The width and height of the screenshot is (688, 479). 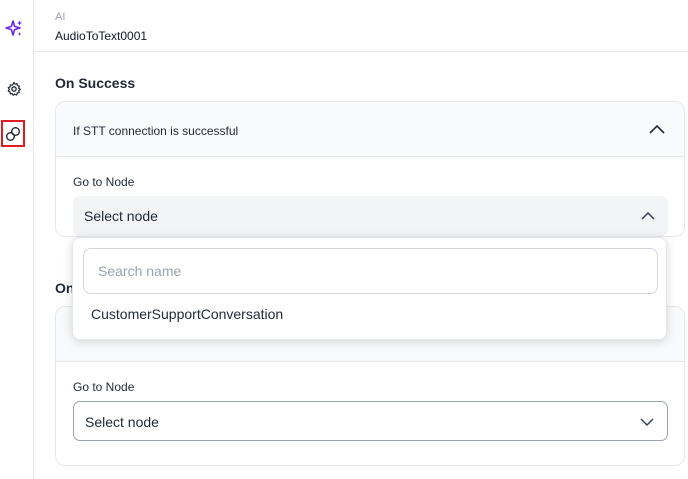 What do you see at coordinates (370, 421) in the screenshot?
I see `node-select-failure: Select node` at bounding box center [370, 421].